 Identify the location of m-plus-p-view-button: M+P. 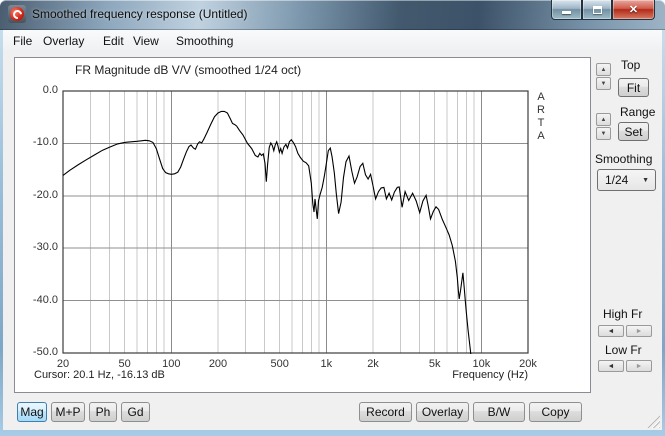
(68, 412).